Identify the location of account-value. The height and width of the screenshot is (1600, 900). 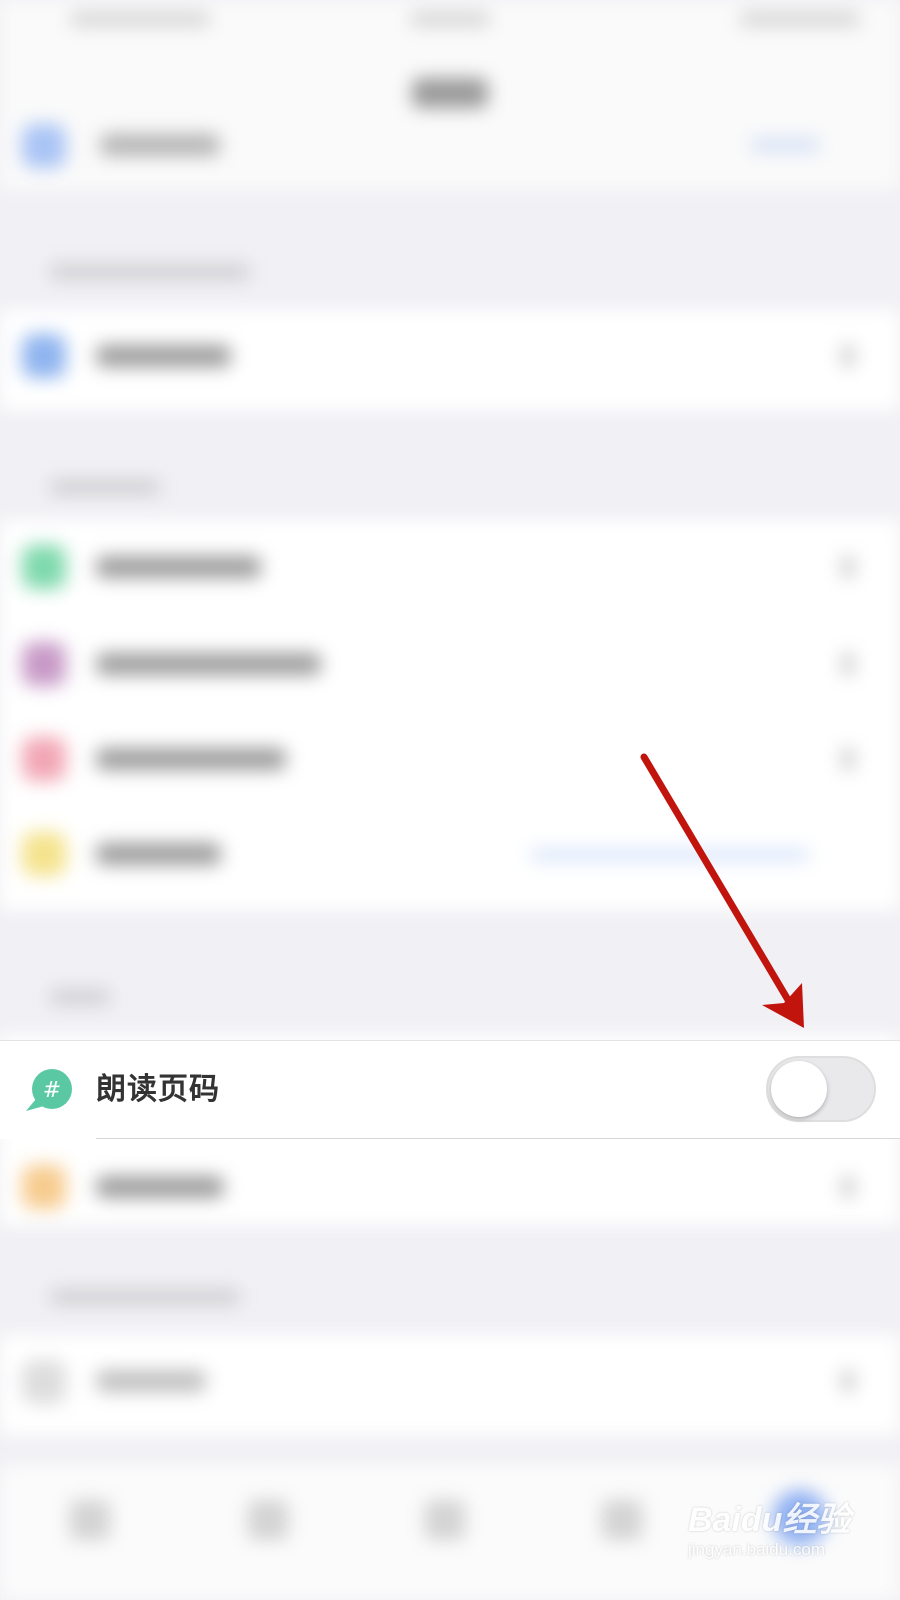
(785, 145).